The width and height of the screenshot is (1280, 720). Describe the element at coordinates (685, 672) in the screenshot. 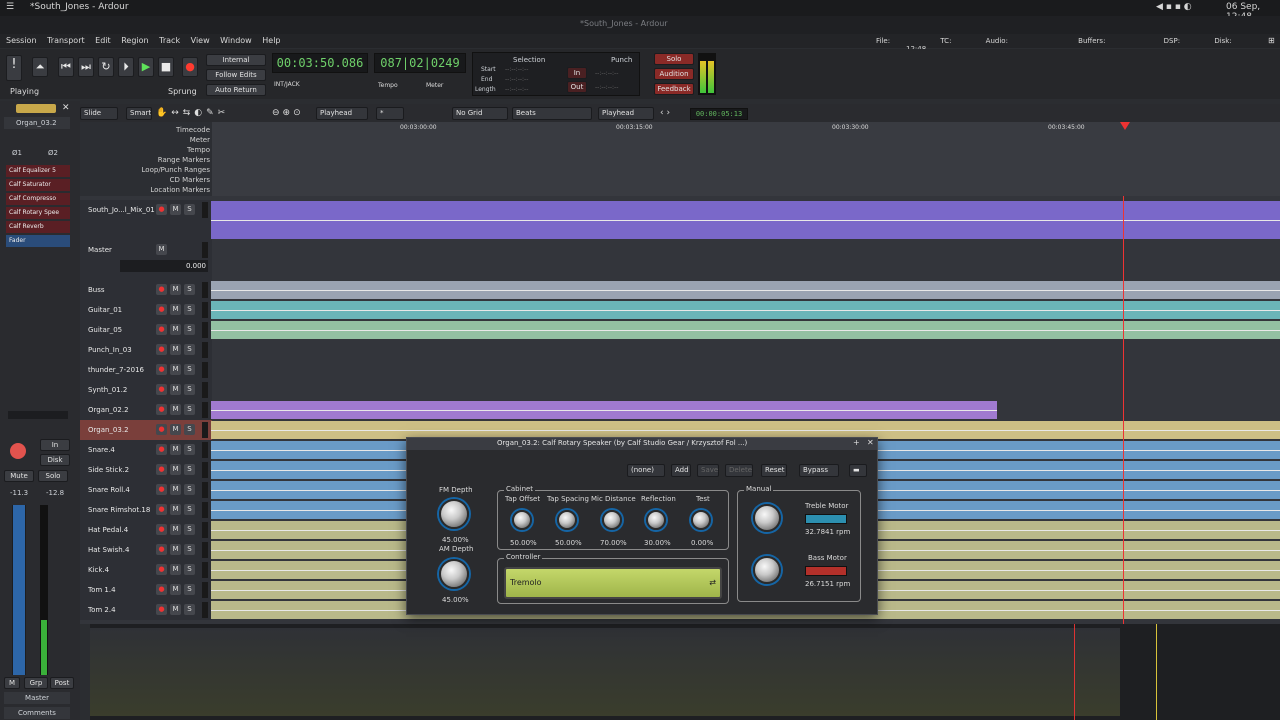

I see `summary-overview` at that location.